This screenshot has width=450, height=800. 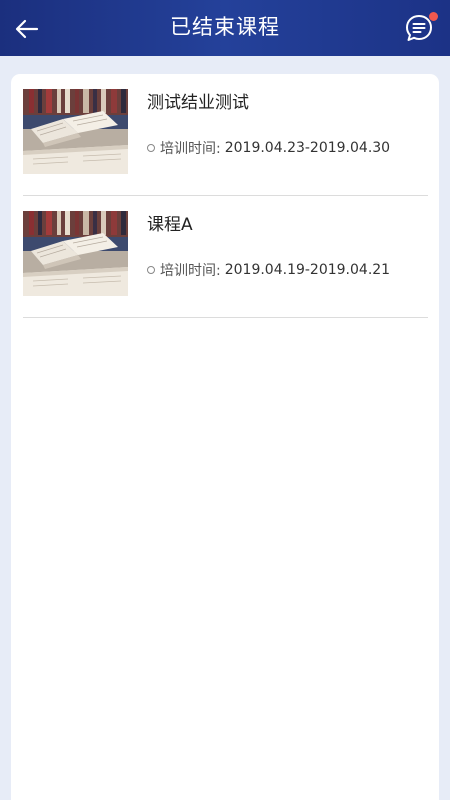 I want to click on notification-badge, so click(x=433, y=16).